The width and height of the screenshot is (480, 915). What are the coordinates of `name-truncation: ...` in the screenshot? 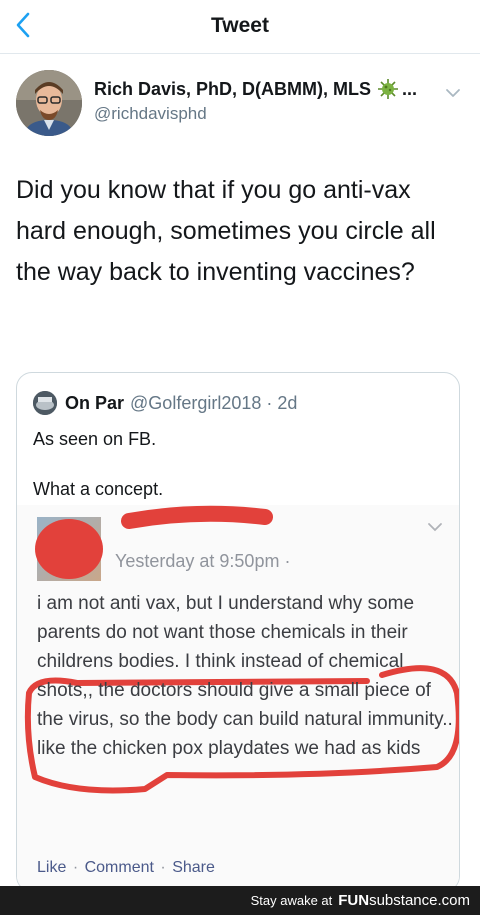 It's located at (410, 88).